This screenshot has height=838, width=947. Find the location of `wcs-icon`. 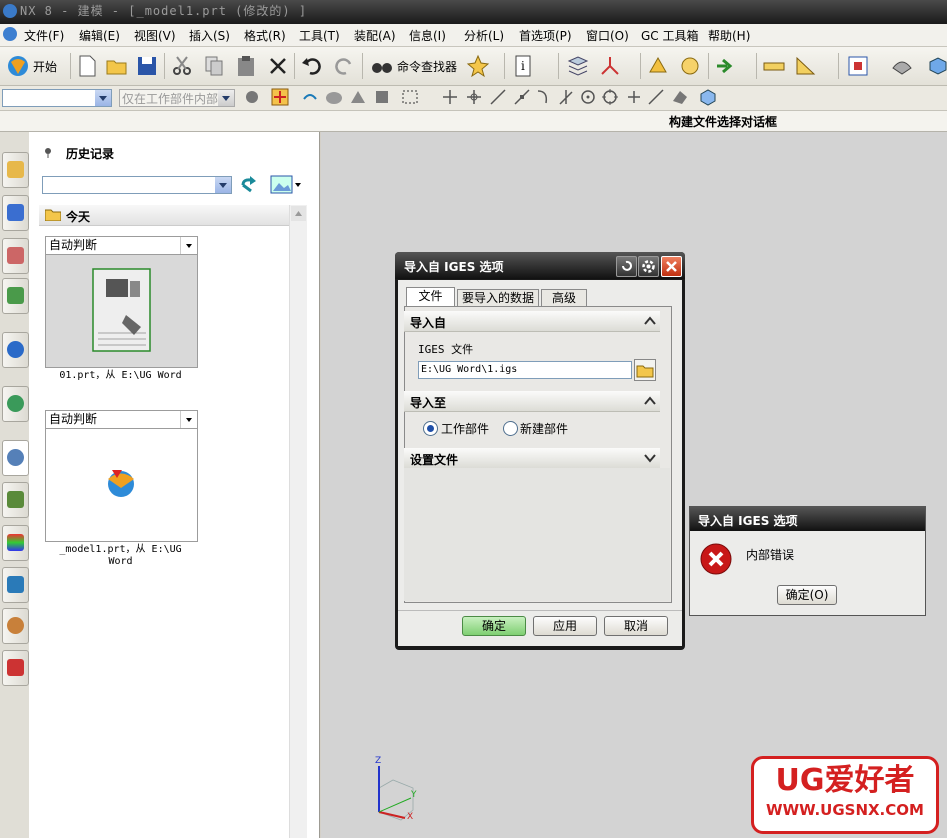

wcs-icon is located at coordinates (610, 66).